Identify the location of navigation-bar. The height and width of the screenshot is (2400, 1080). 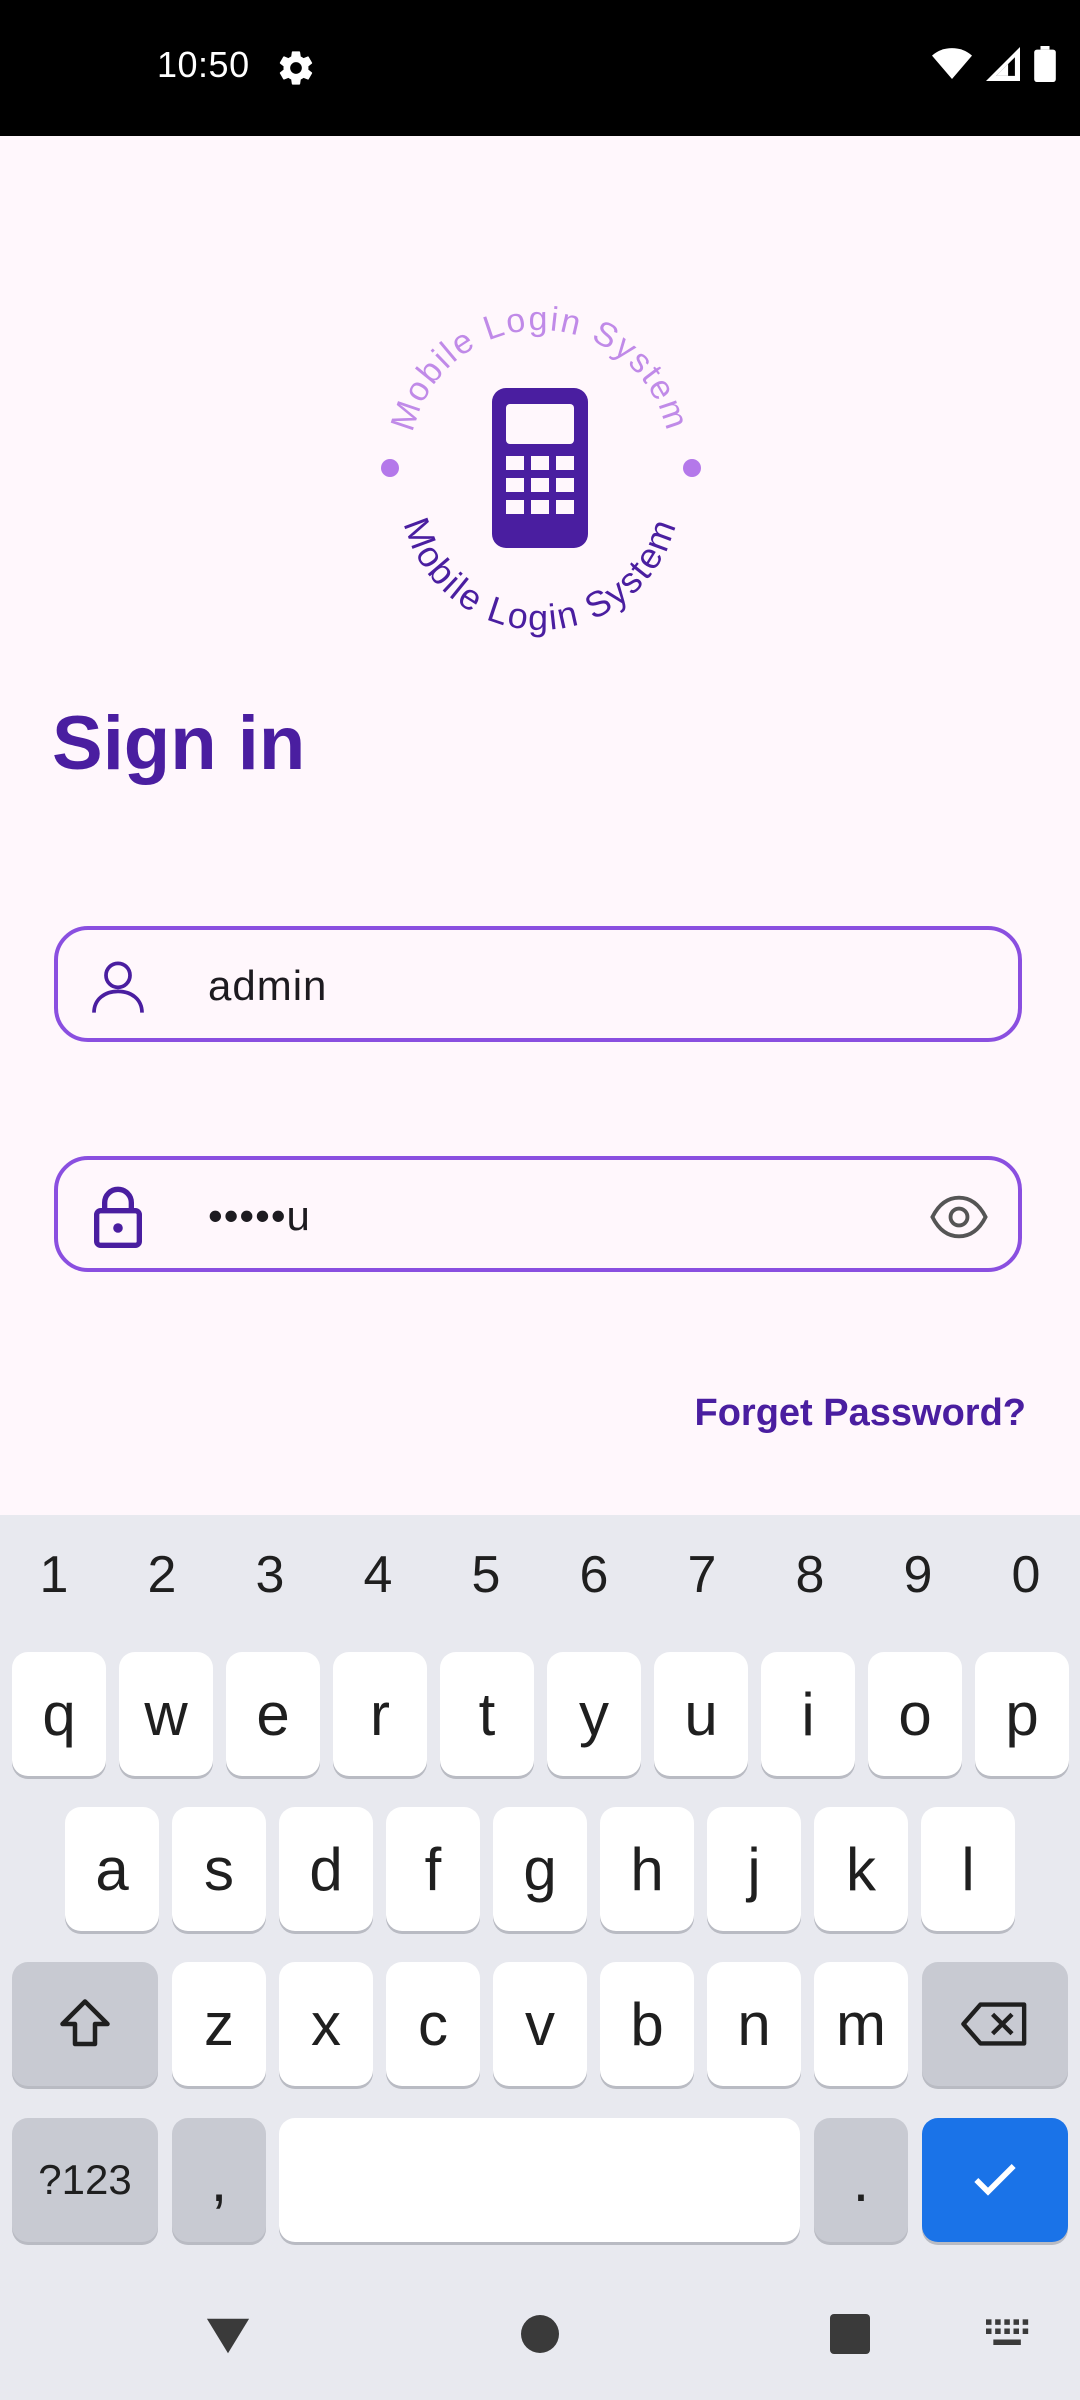
(540, 2335).